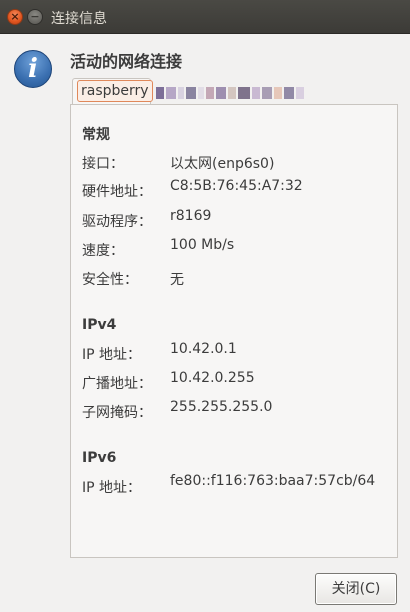 Image resolution: width=410 pixels, height=612 pixels. Describe the element at coordinates (273, 481) in the screenshot. I see `value-ipv6-address: fe80::f116:763:baa7:57cb/64` at that location.